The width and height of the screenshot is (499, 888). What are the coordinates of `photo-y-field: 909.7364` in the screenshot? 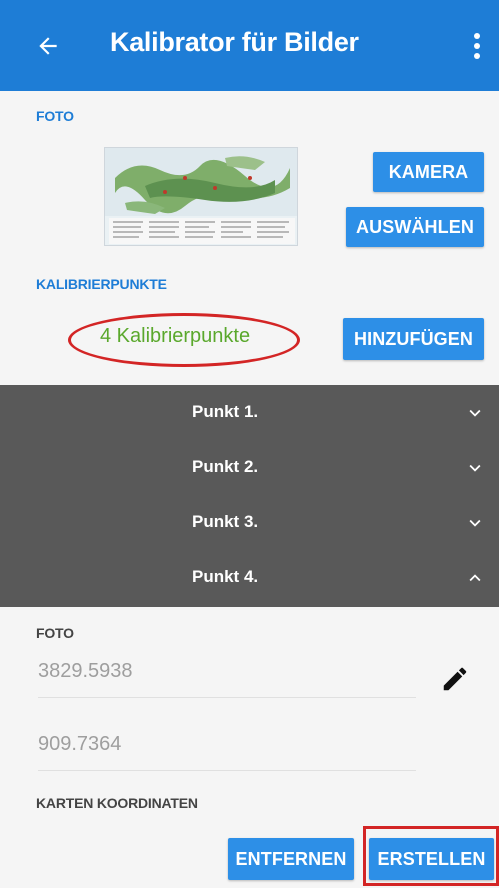 It's located at (79, 744).